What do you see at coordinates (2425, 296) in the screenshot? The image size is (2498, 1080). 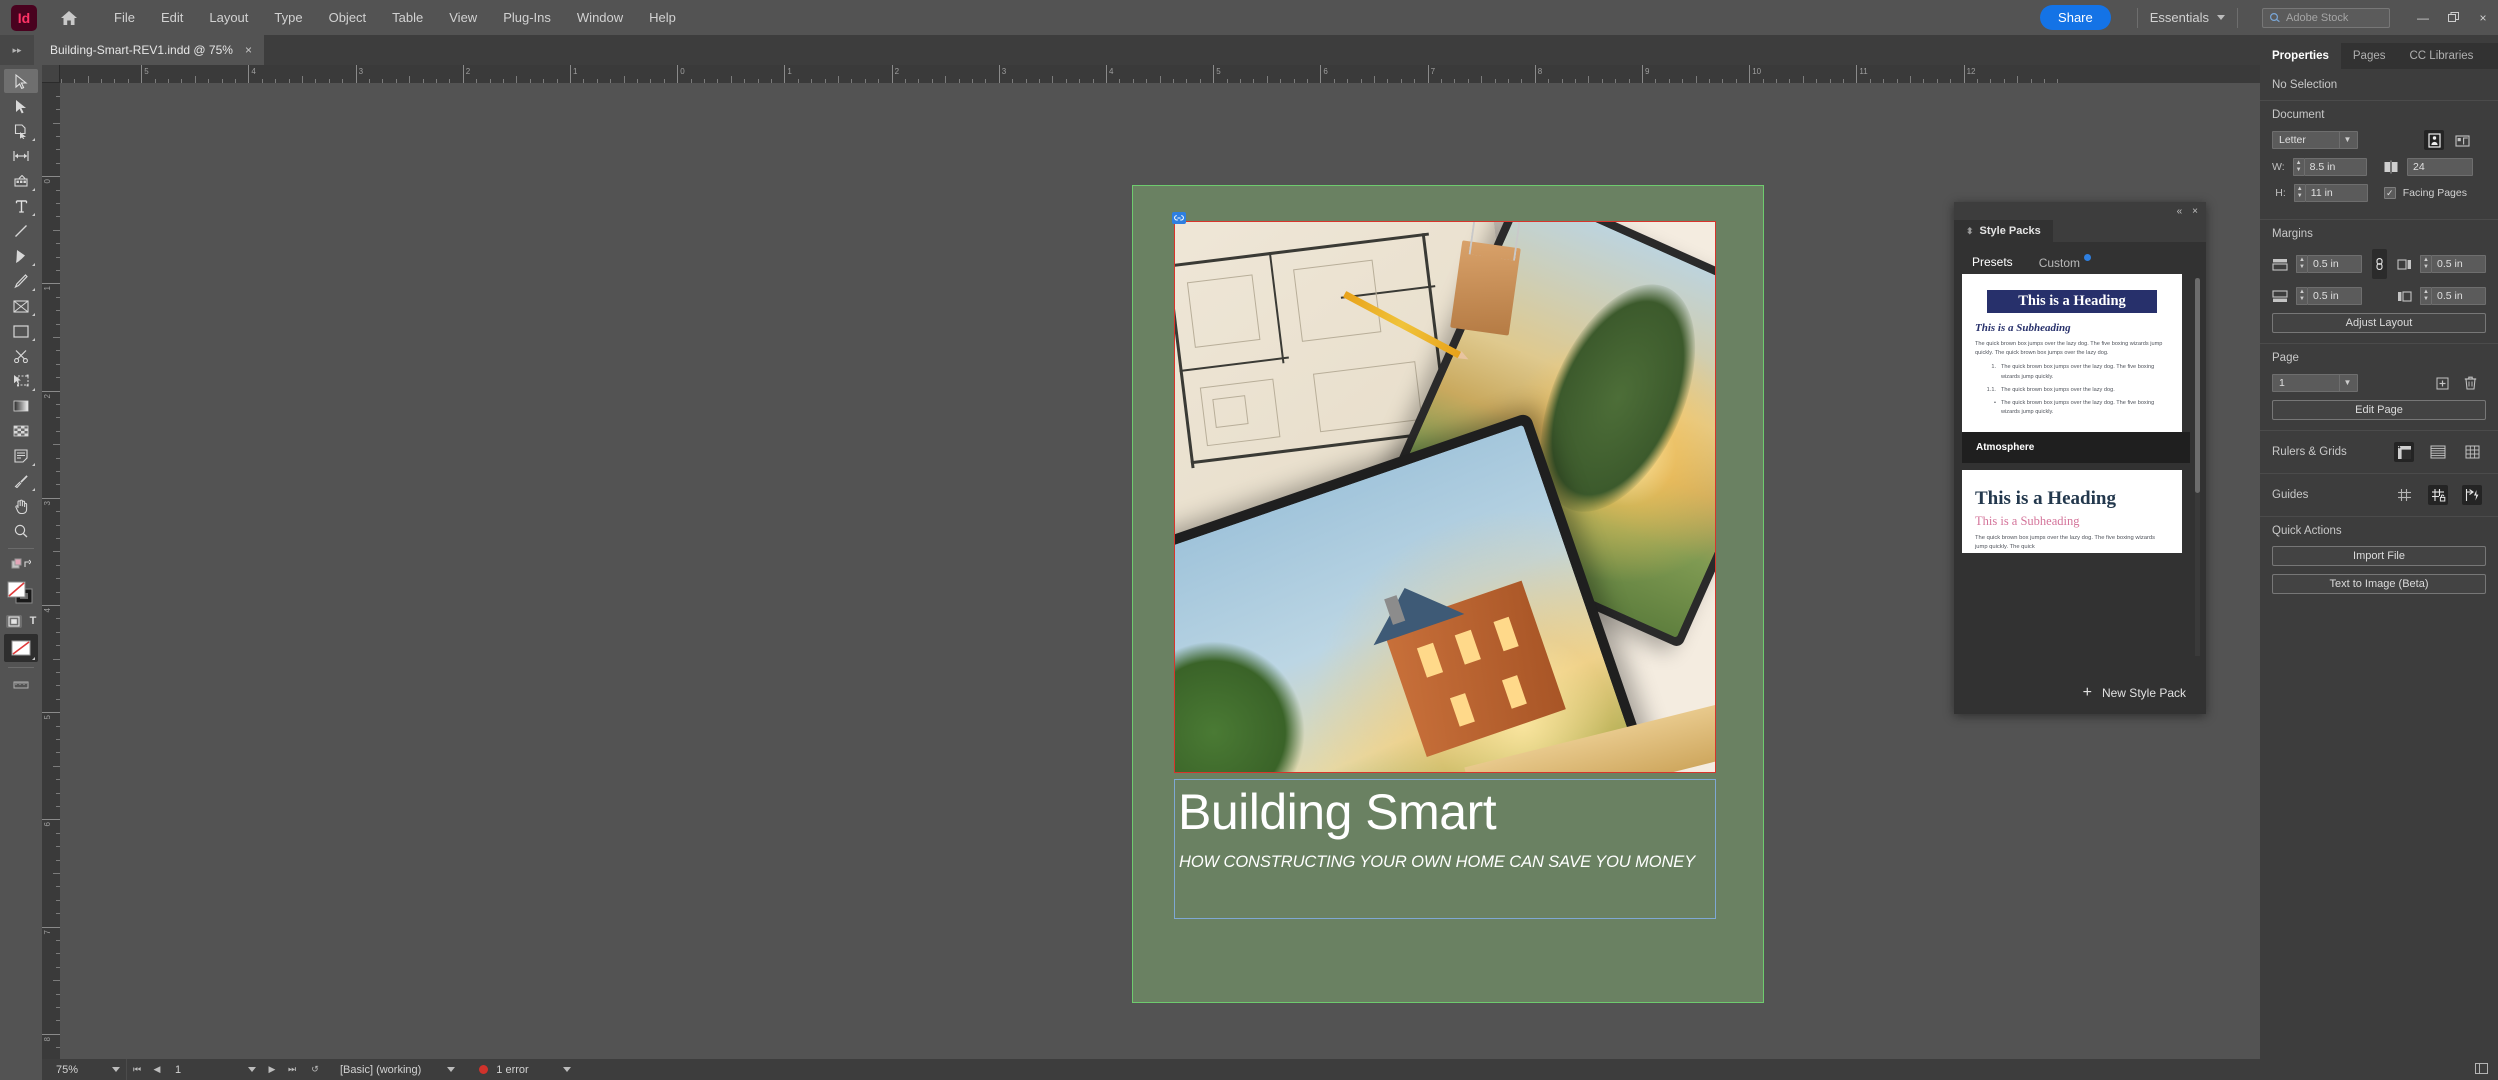 I see `margin-left-stepper: ▲ ▼` at bounding box center [2425, 296].